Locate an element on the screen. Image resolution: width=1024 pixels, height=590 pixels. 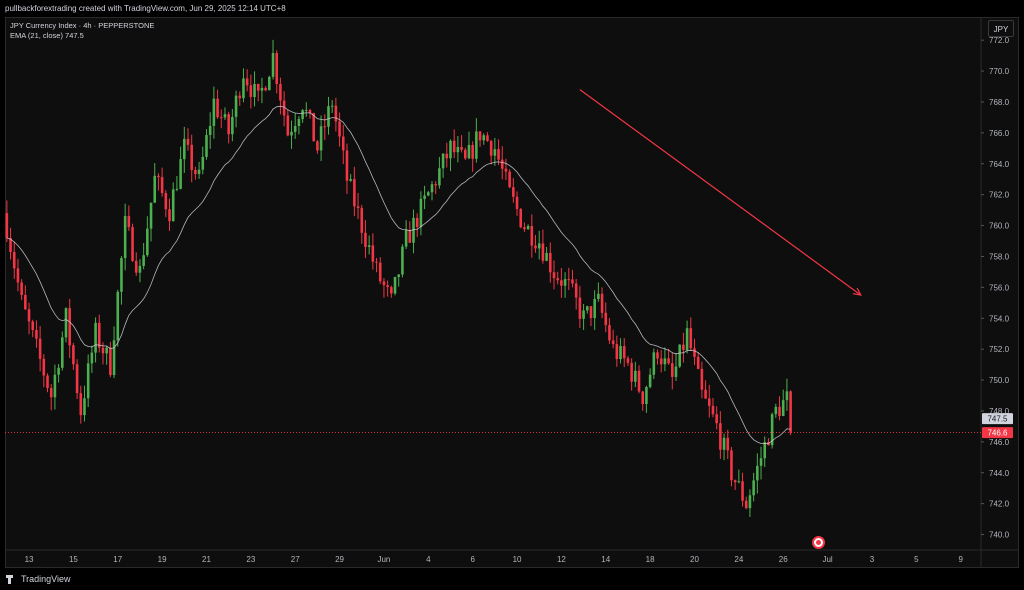
price-tick-label: 752.0 is located at coordinates (999, 349).